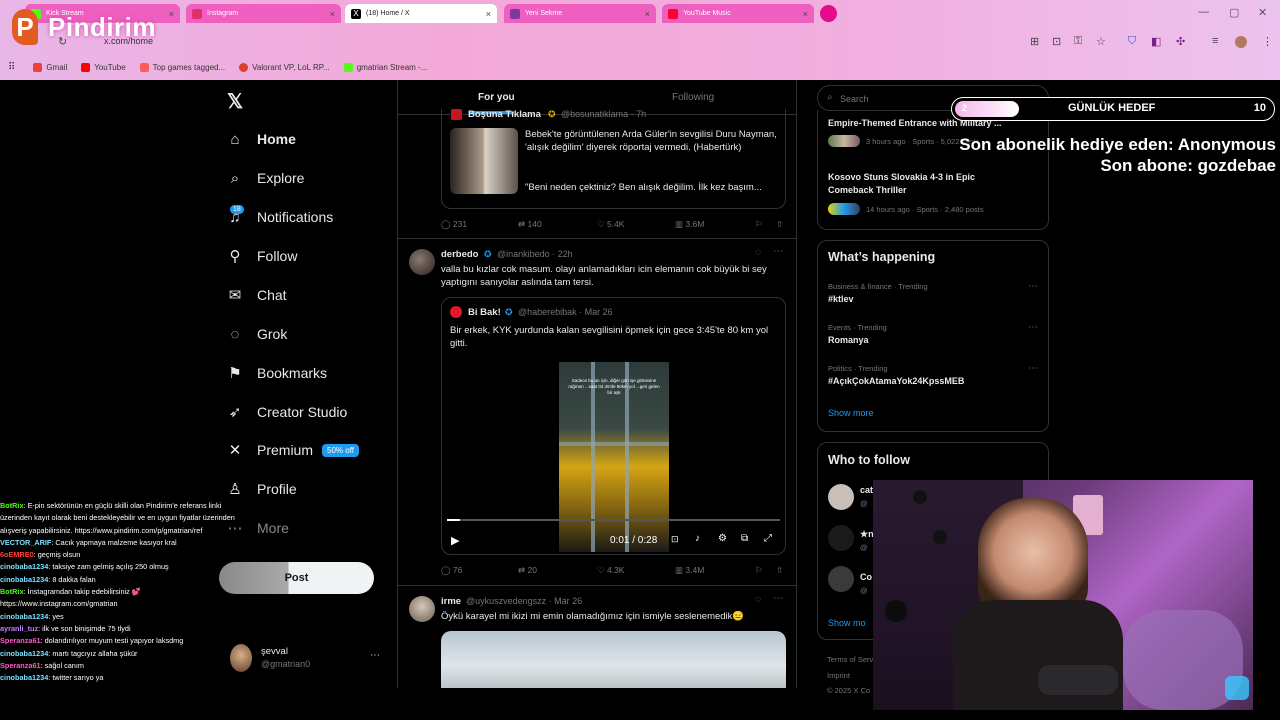  What do you see at coordinates (62, 41) in the screenshot?
I see `reload-icon: ↻` at bounding box center [62, 41].